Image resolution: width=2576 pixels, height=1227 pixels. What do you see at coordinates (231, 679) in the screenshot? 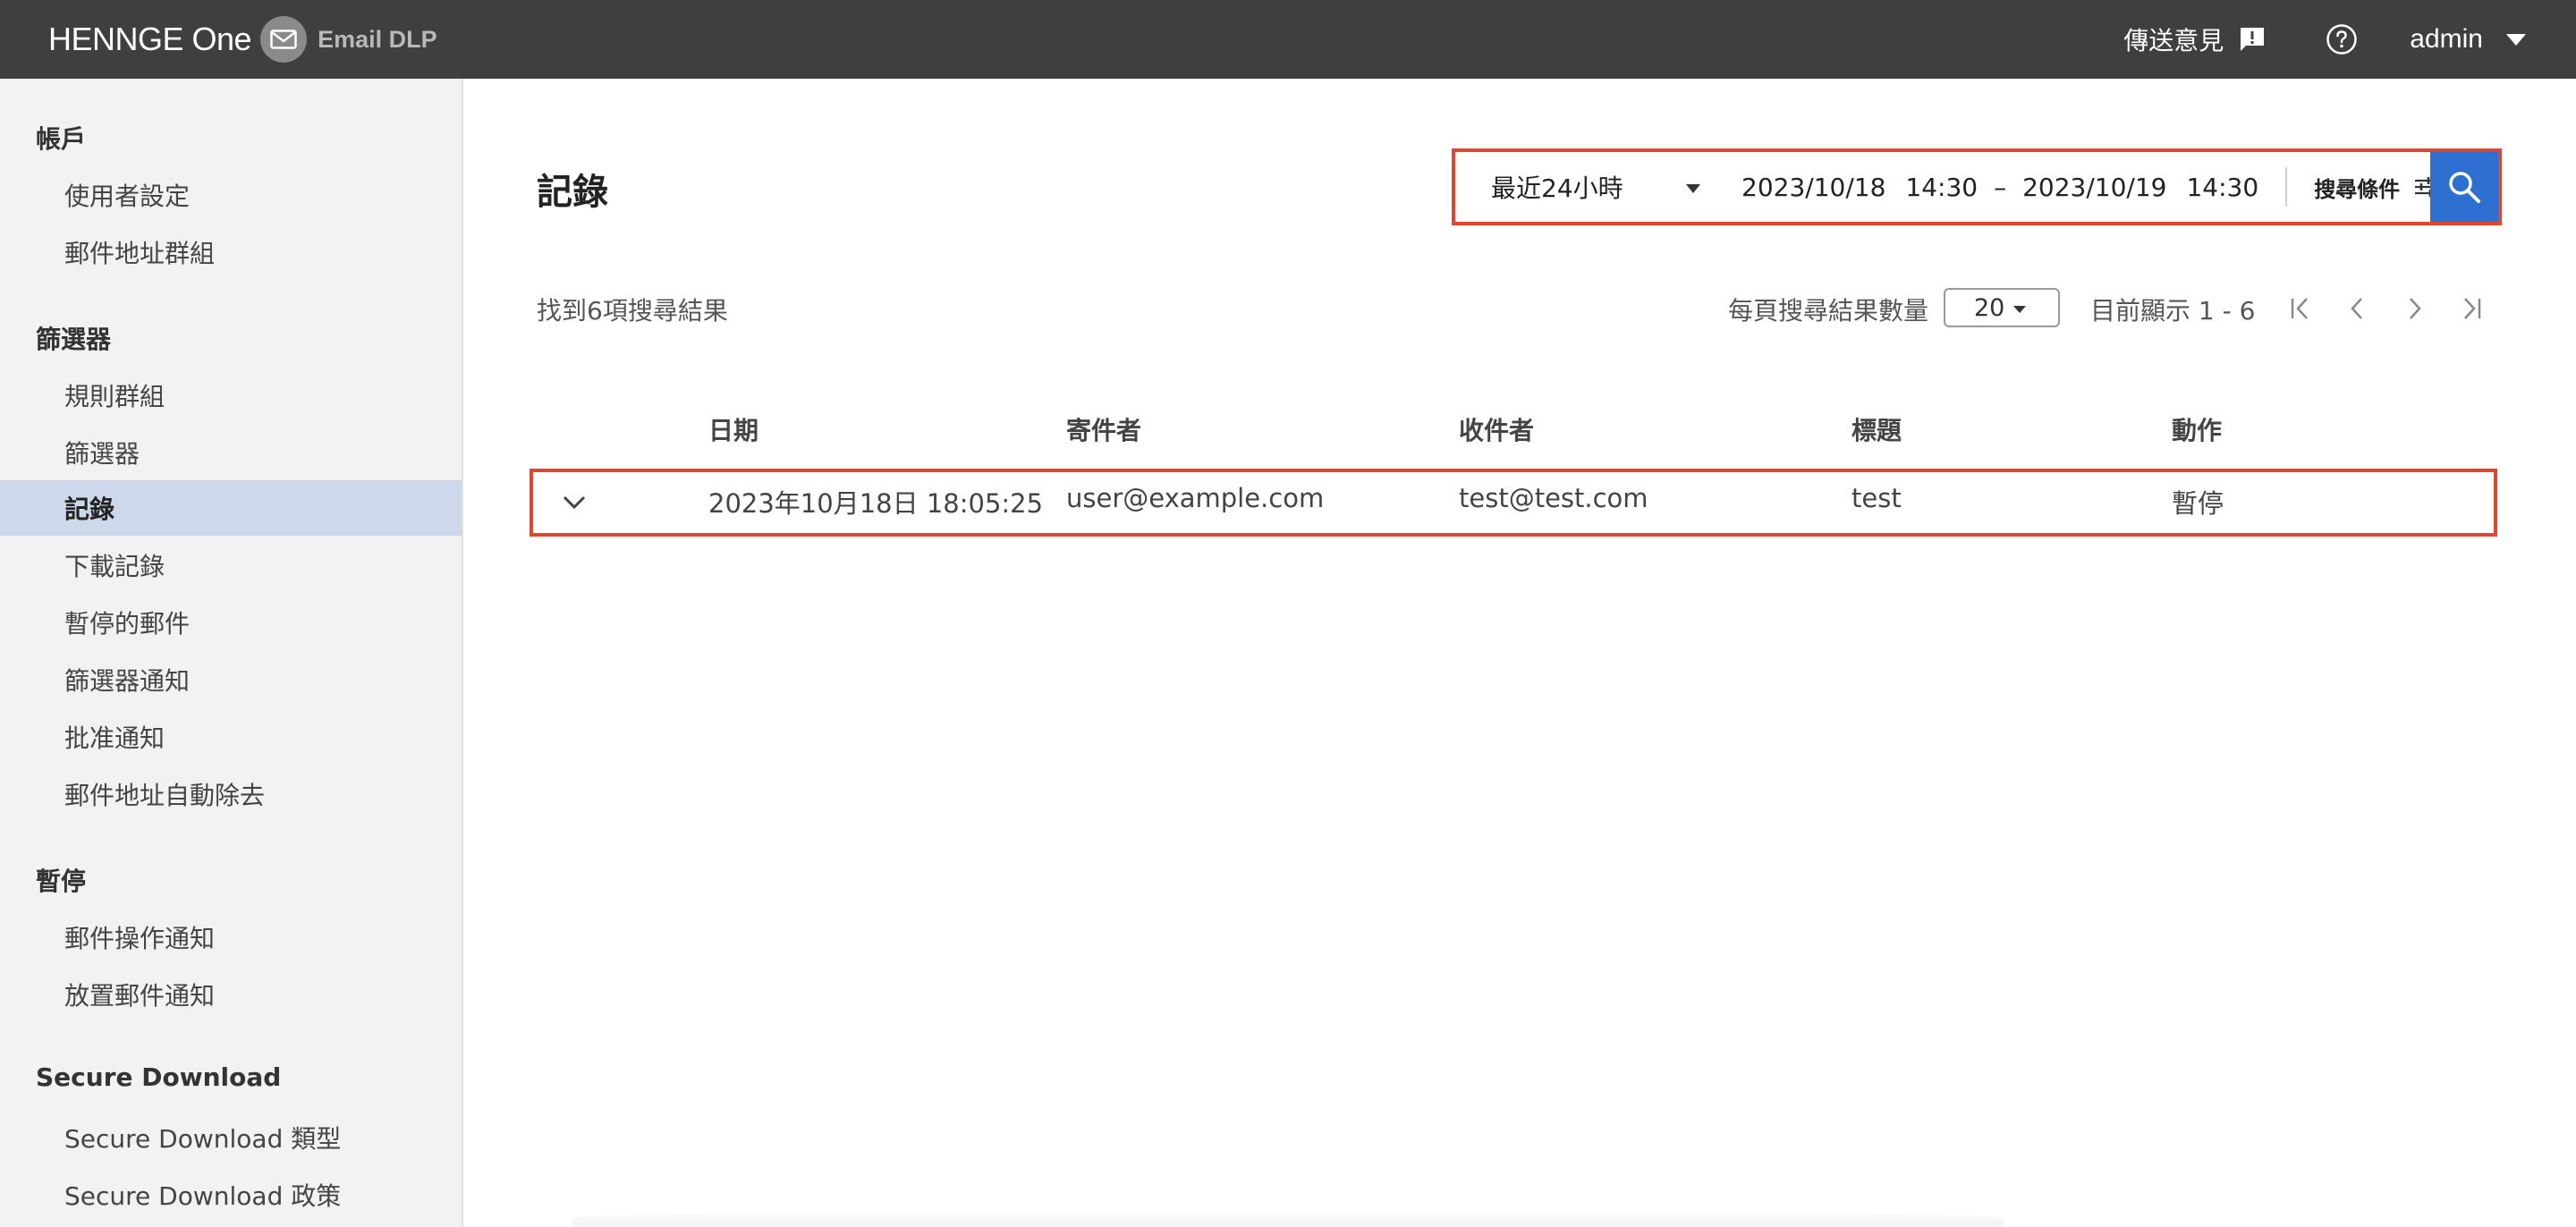
I see `sidebar-item-filter-notifications: 篩選器通知` at bounding box center [231, 679].